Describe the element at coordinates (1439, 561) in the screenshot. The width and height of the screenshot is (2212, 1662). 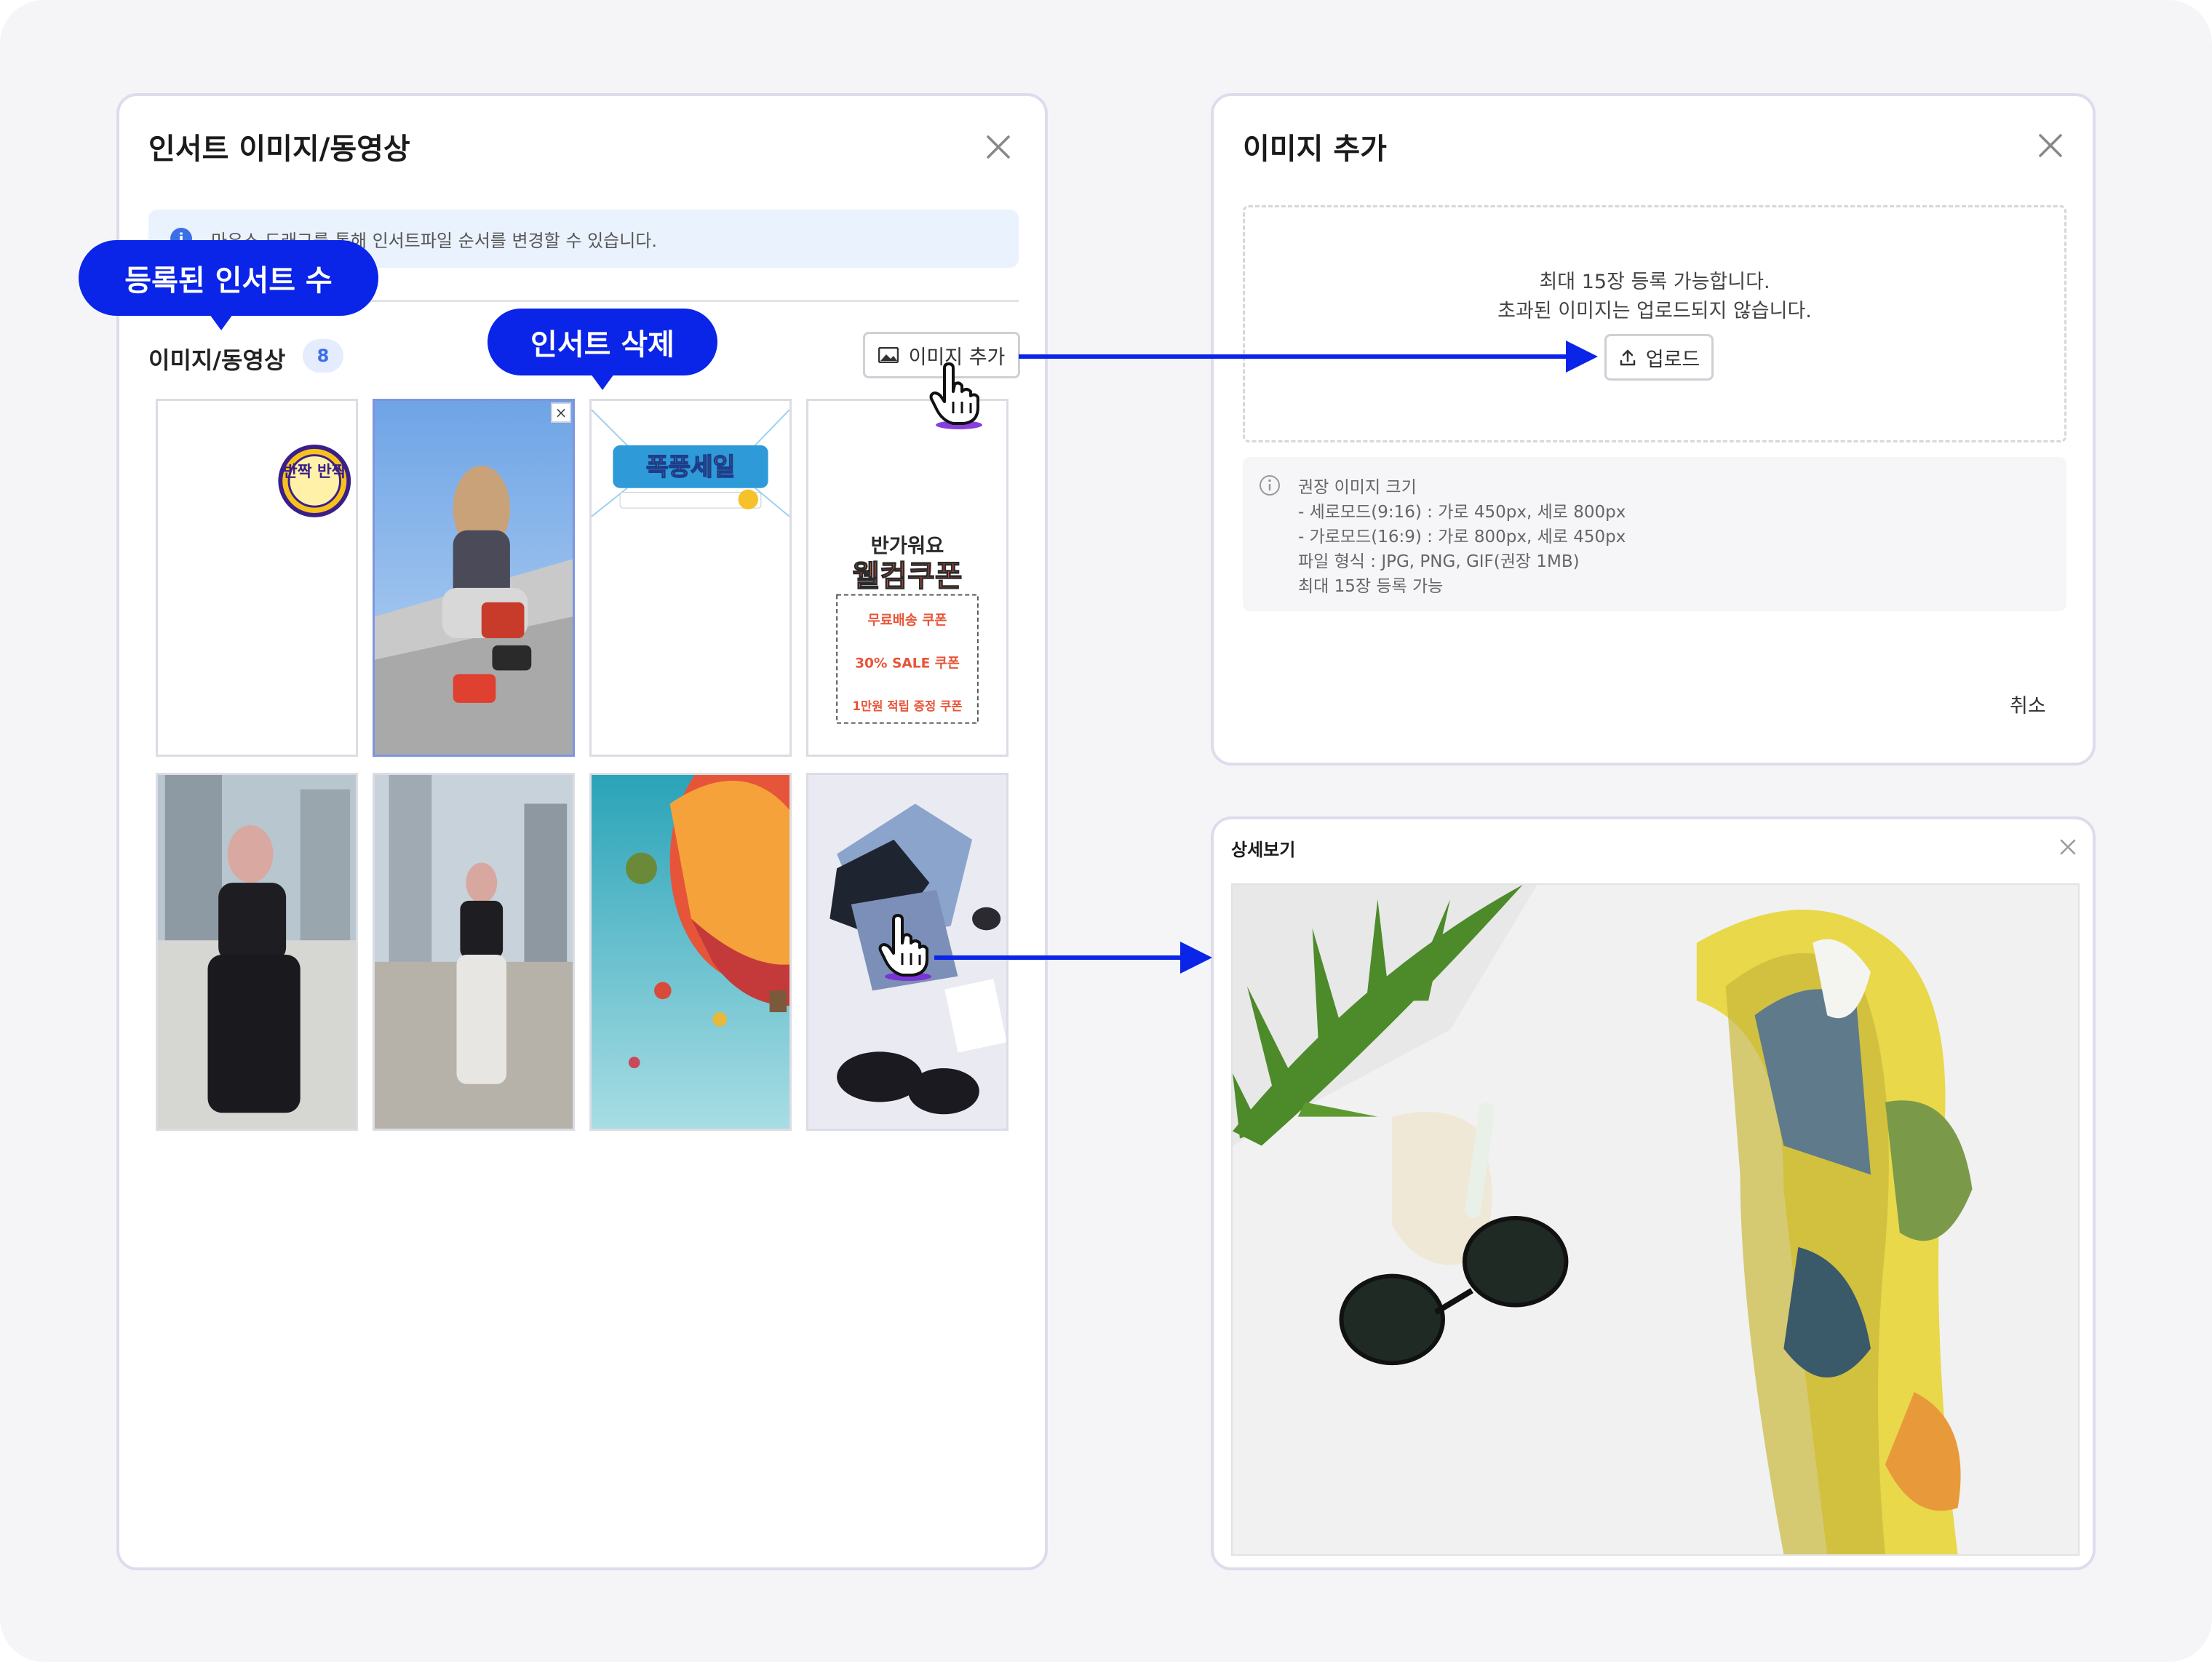
I see `recommend-line: 파일 형식 : JPG, PNG, GIF(권장 1MB)` at that location.